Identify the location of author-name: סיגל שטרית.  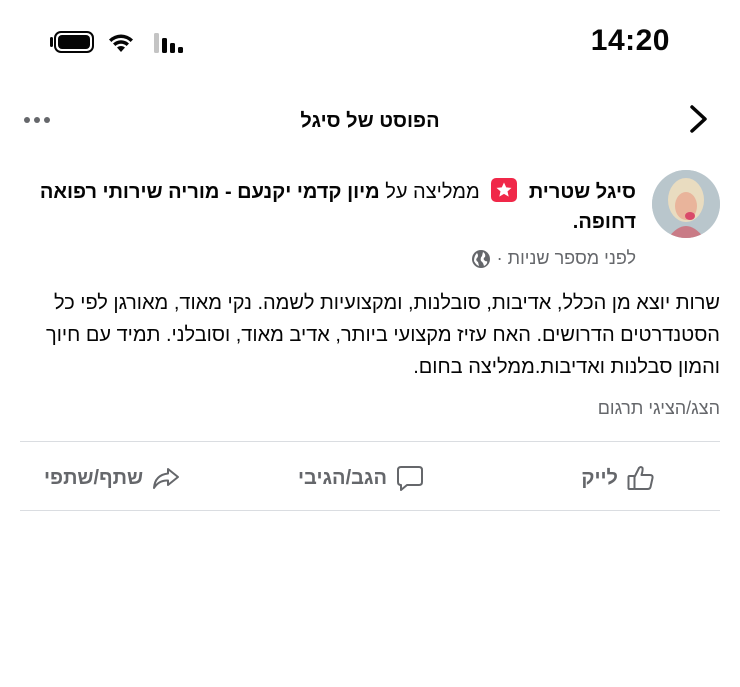
(582, 192).